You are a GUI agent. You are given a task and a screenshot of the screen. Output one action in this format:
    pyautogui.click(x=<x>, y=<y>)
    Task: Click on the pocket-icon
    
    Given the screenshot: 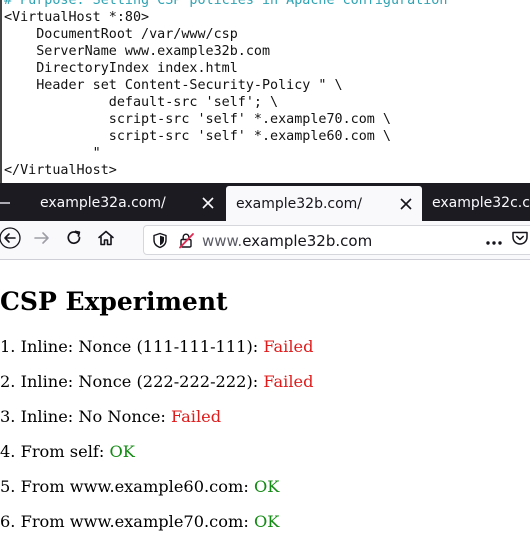 What is the action you would take?
    pyautogui.click(x=520, y=240)
    